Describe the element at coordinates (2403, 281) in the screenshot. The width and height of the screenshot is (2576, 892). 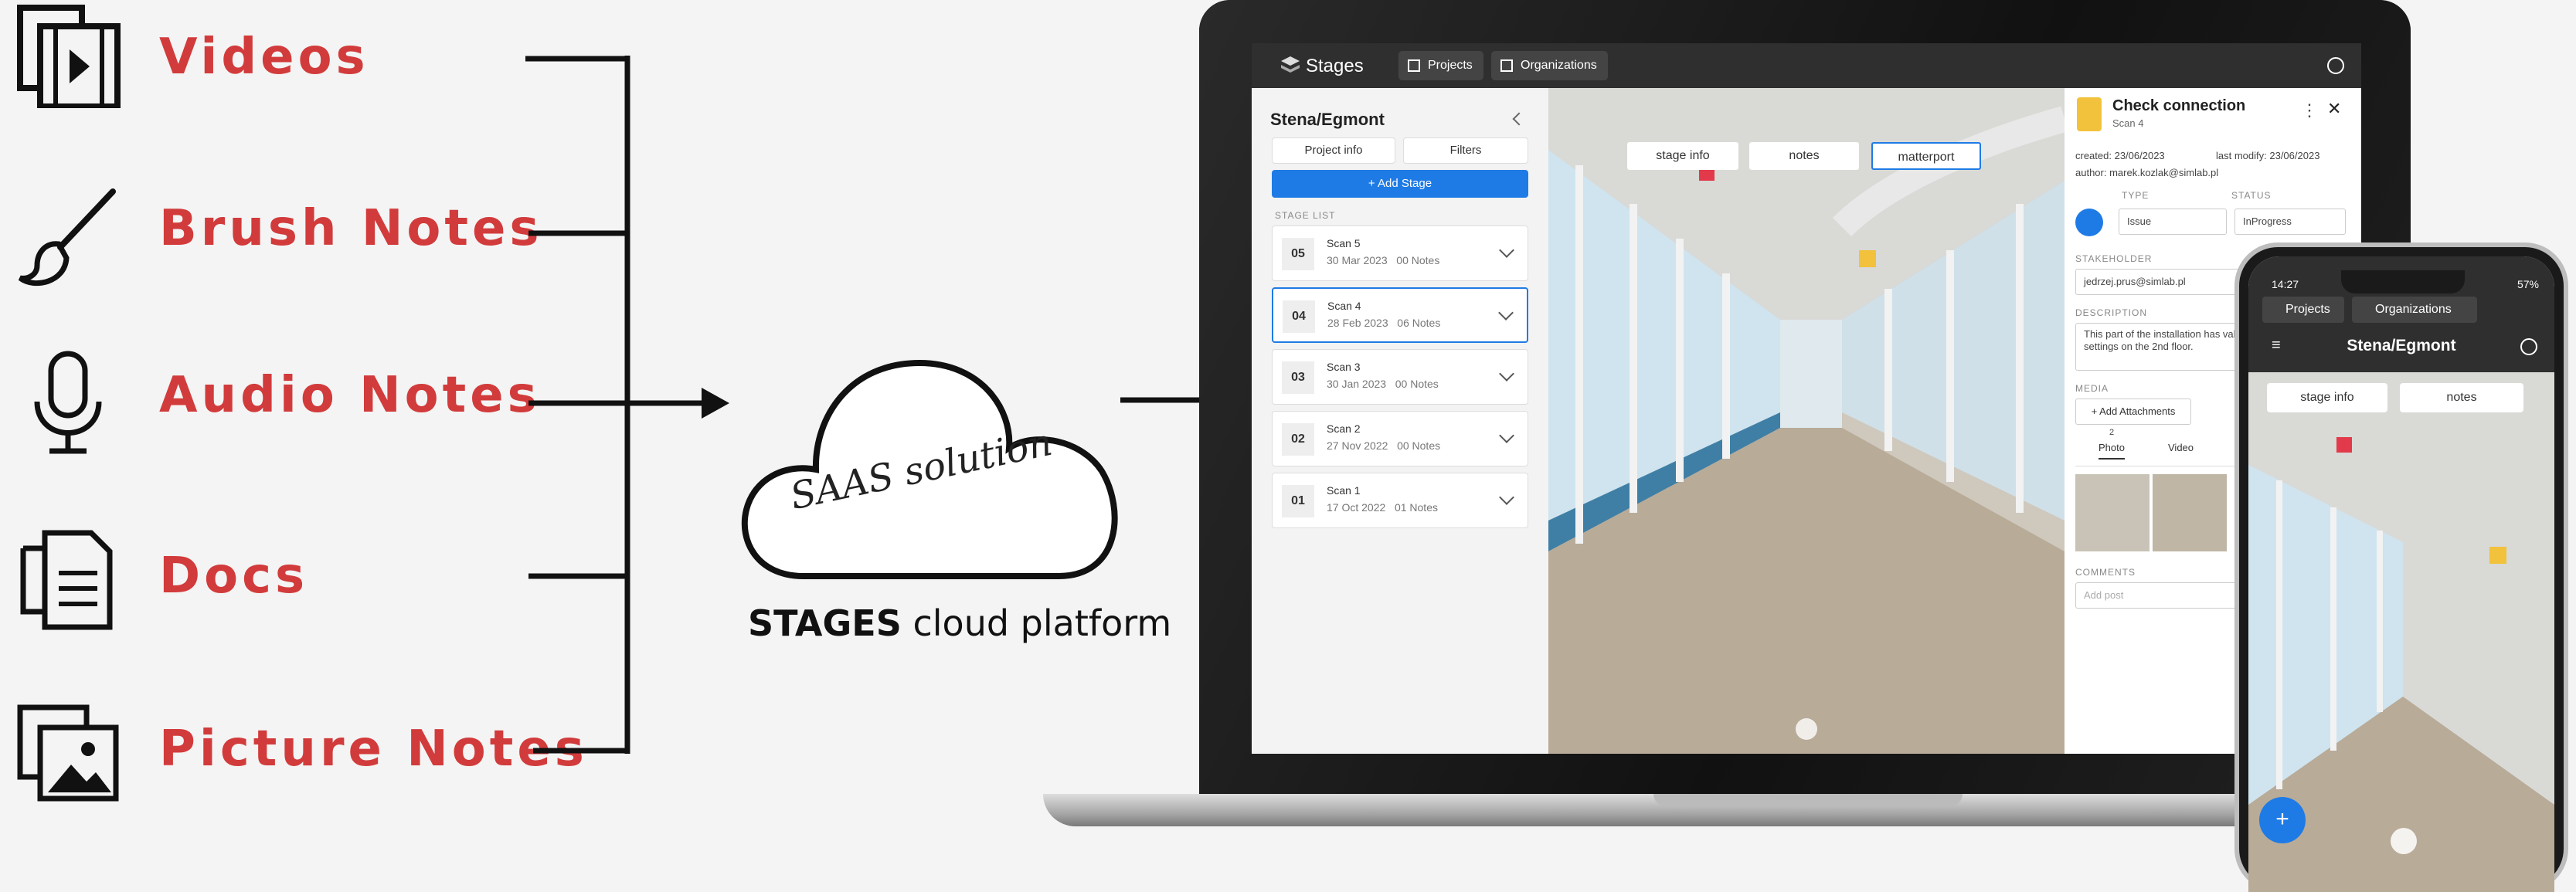
I see `phone-notch` at that location.